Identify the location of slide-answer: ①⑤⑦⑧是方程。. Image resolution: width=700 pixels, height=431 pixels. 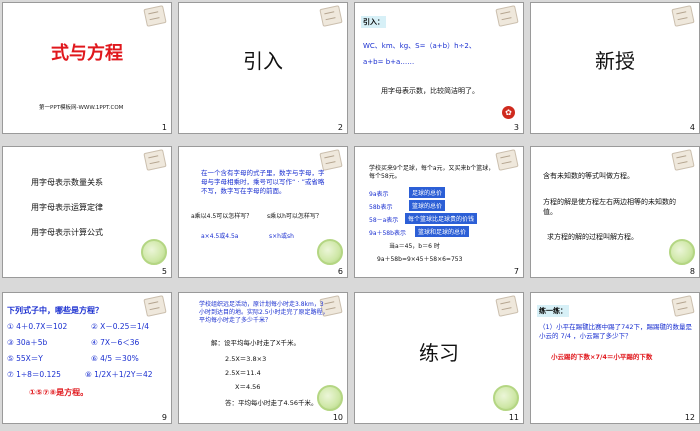
(59, 392).